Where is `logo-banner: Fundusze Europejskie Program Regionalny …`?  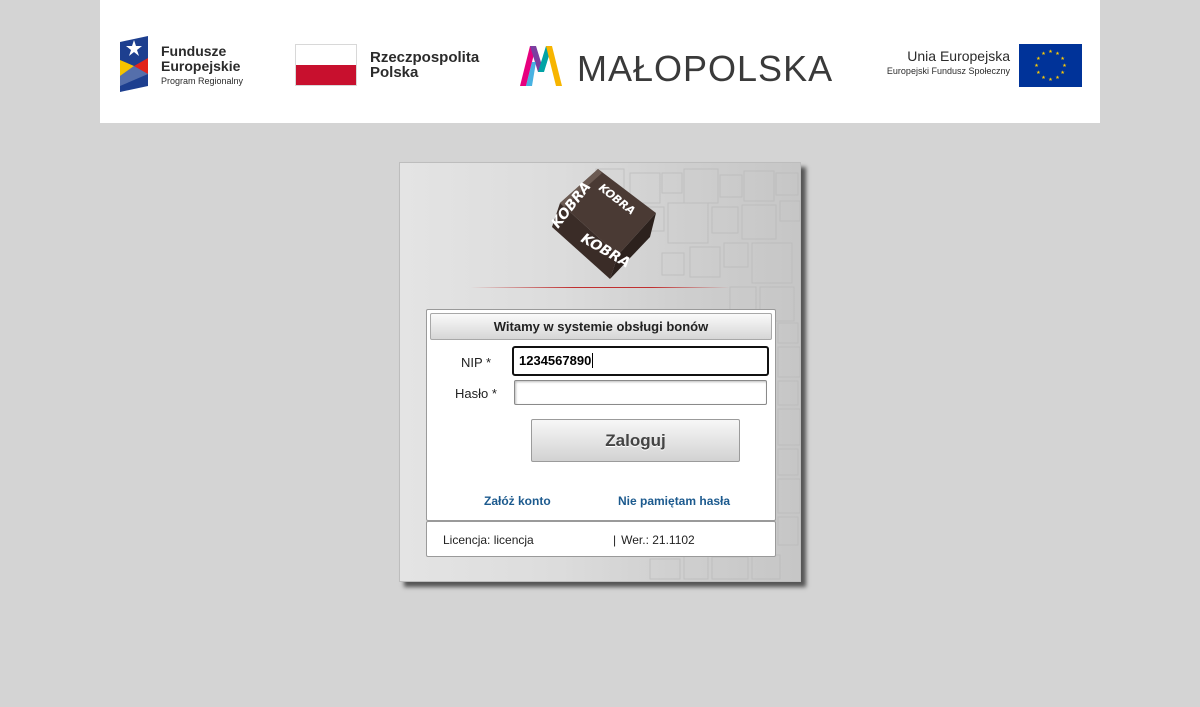 logo-banner: Fundusze Europejskie Program Regionalny … is located at coordinates (600, 61).